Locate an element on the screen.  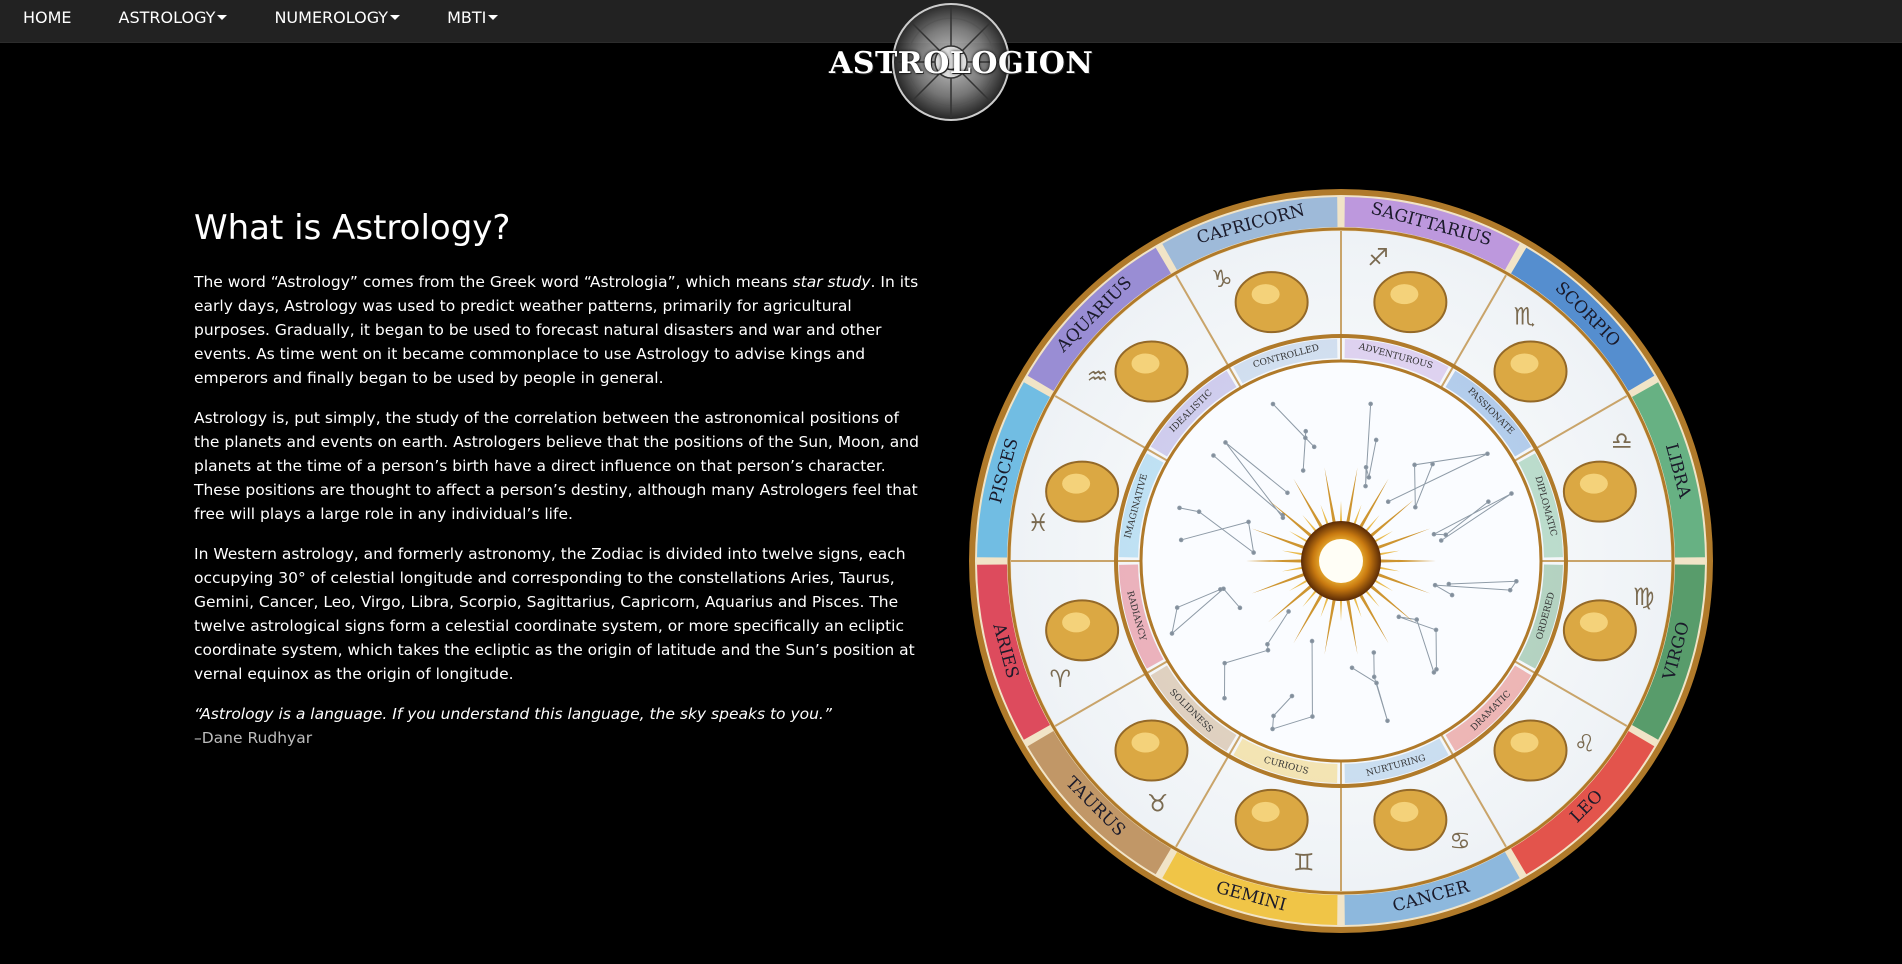
sun-center is located at coordinates (1341, 561).